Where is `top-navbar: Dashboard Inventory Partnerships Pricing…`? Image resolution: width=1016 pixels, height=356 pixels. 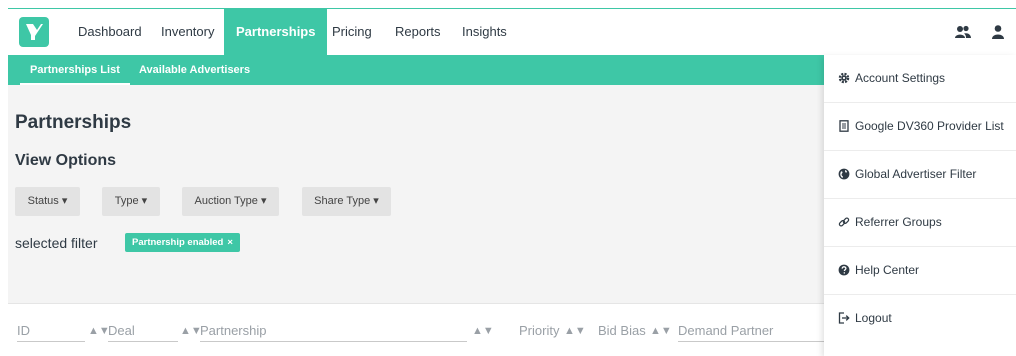
top-navbar: Dashboard Inventory Partnerships Pricing… is located at coordinates (512, 31).